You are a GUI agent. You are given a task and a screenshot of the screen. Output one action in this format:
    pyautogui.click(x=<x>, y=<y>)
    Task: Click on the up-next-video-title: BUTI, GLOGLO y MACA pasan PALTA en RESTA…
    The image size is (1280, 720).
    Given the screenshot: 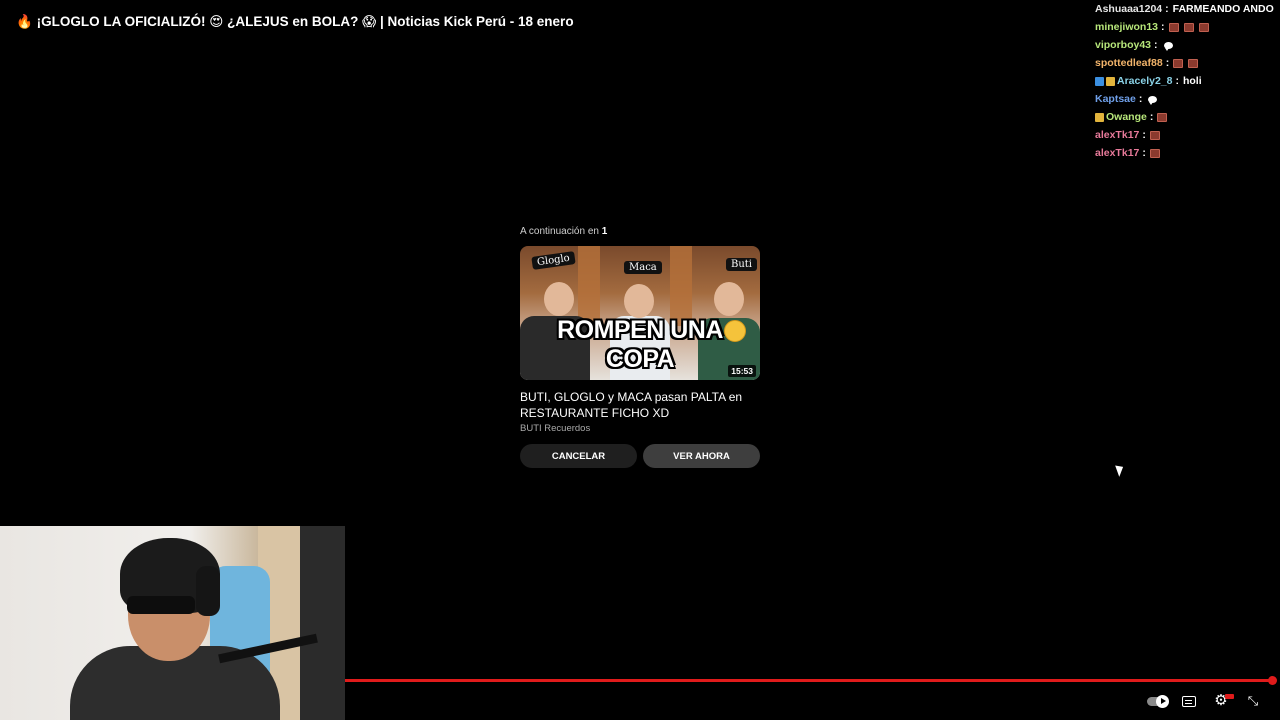 What is the action you would take?
    pyautogui.click(x=640, y=405)
    